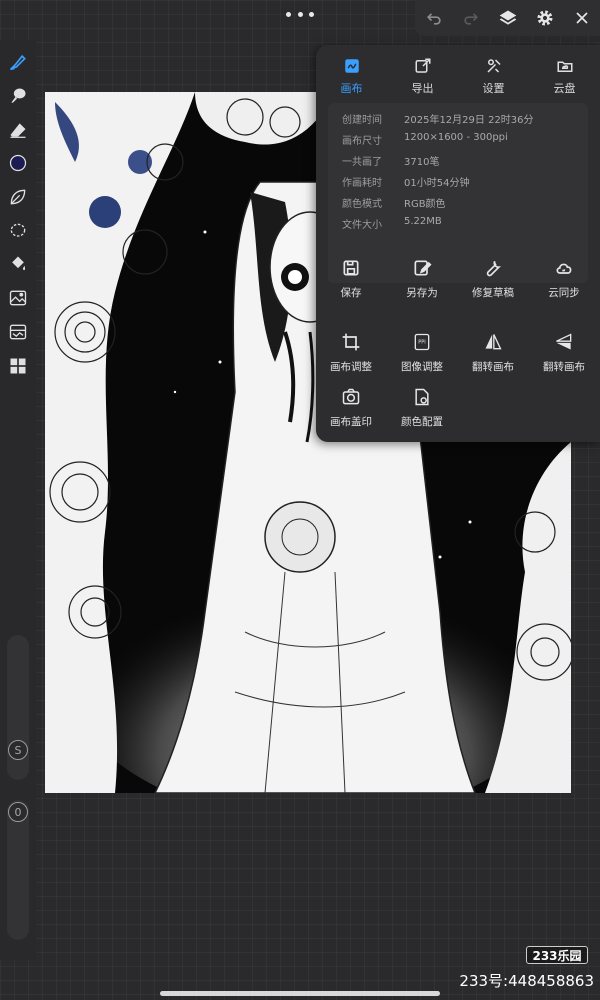  I want to click on smudge-icon, so click(18, 95).